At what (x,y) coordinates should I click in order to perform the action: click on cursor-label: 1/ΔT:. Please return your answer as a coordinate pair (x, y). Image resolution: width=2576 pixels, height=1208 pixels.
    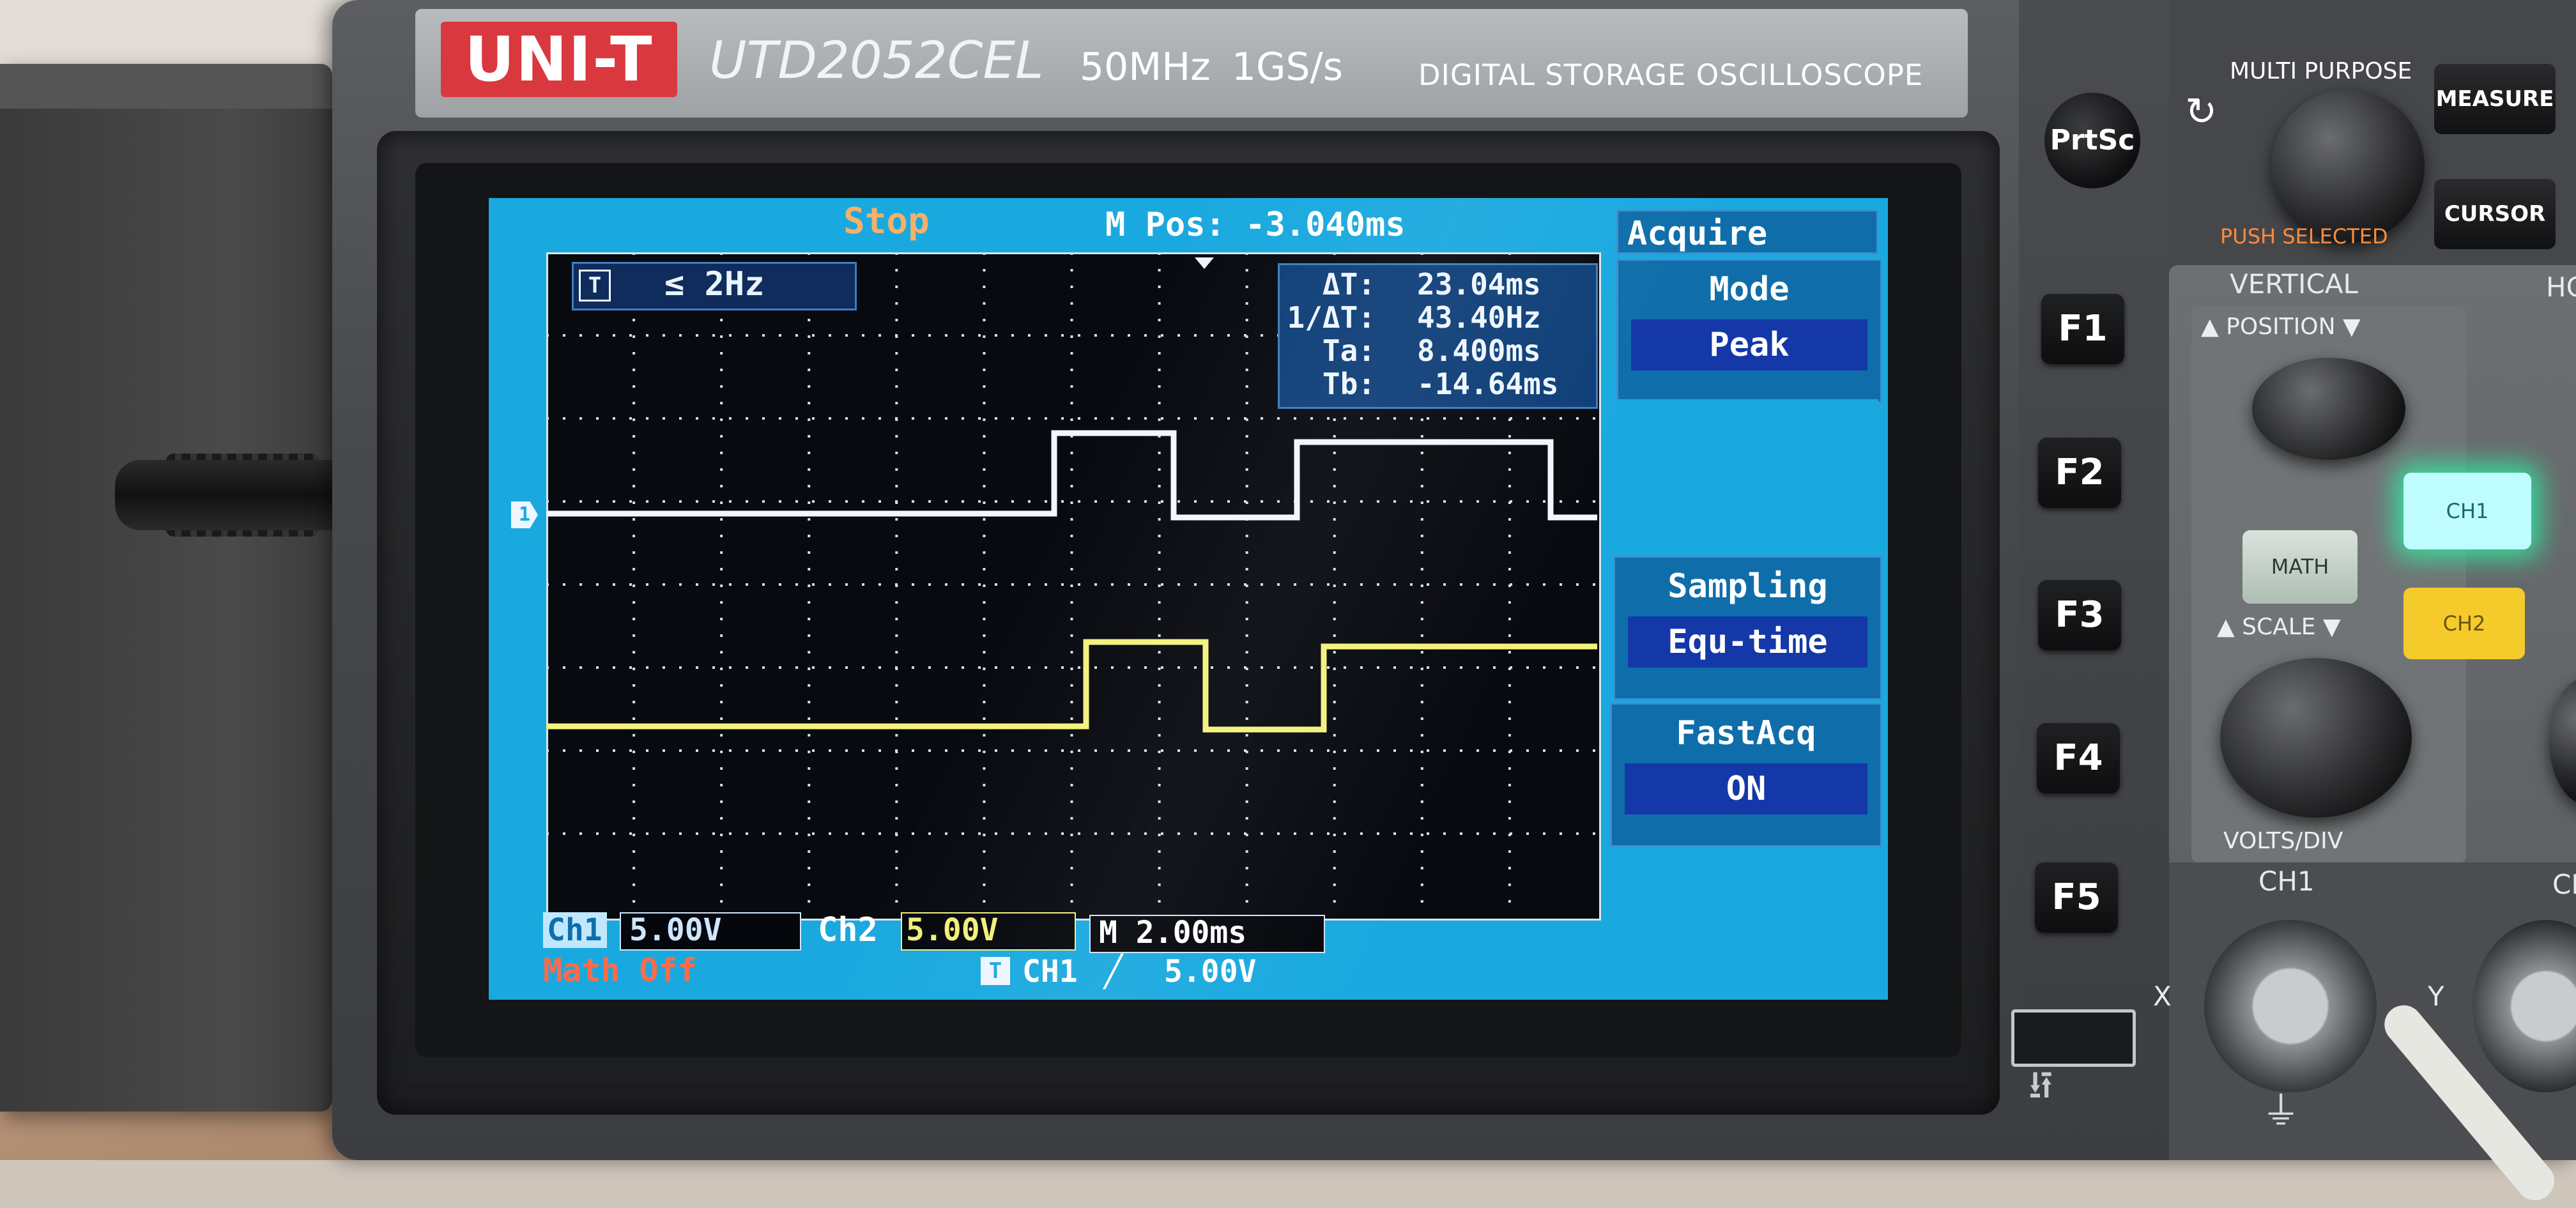
    Looking at the image, I should click on (1331, 317).